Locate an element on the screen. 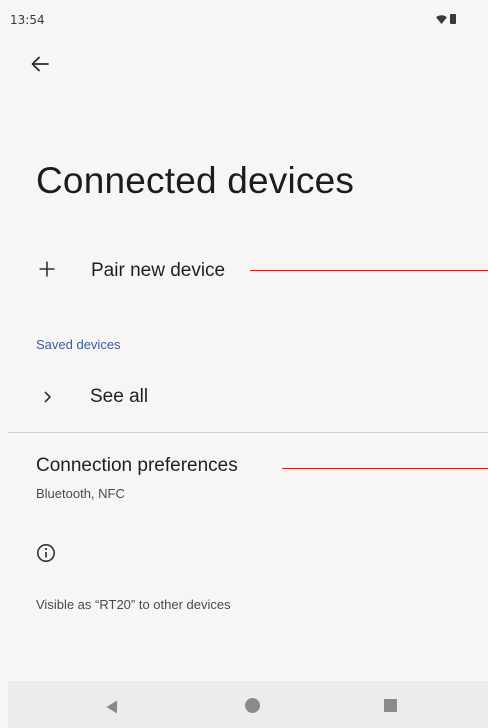 The height and width of the screenshot is (728, 488). navigation-bar is located at coordinates (248, 704).